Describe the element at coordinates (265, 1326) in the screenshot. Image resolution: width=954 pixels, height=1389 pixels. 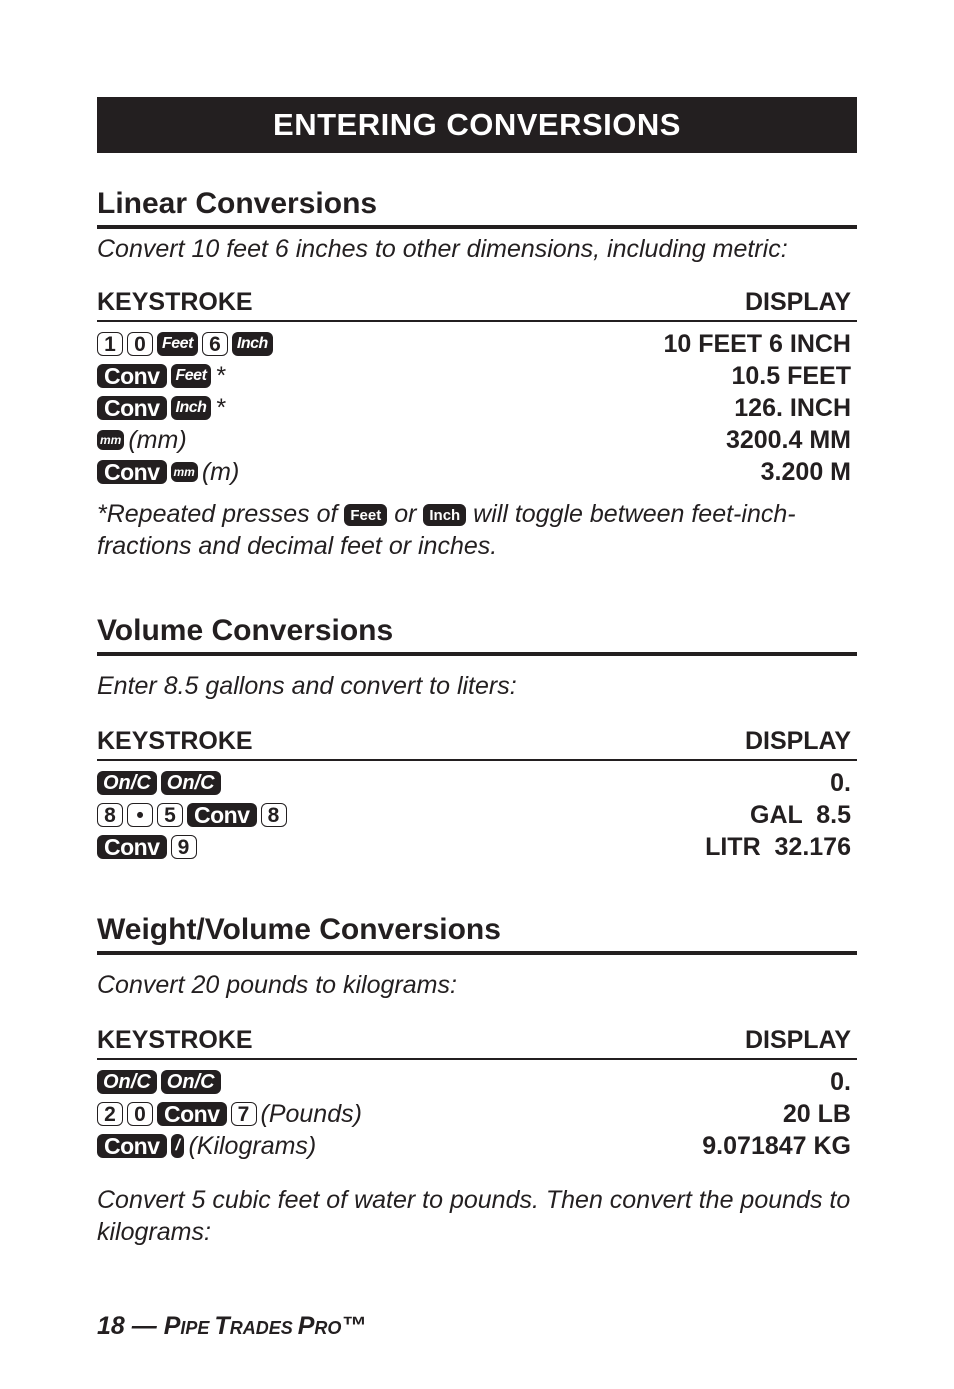
I see `product-name: PIPE TRADES PRO™` at that location.